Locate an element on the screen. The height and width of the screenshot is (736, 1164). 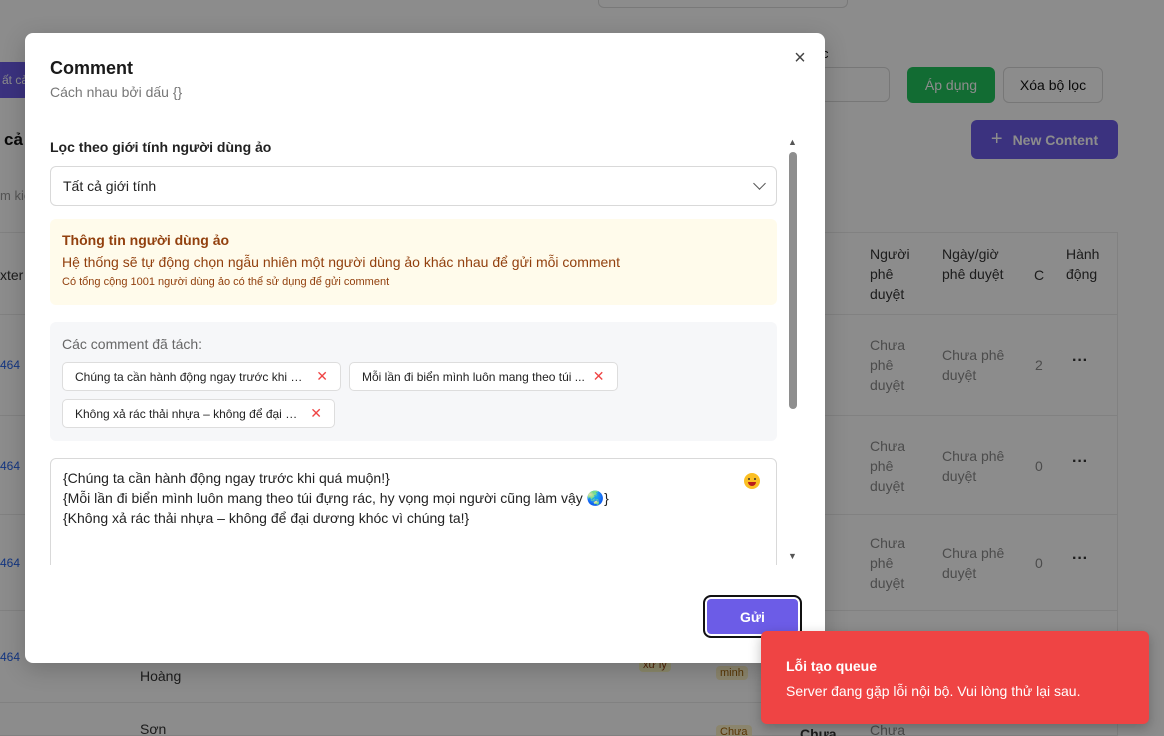
scrollbar-thumb is located at coordinates (793, 280).